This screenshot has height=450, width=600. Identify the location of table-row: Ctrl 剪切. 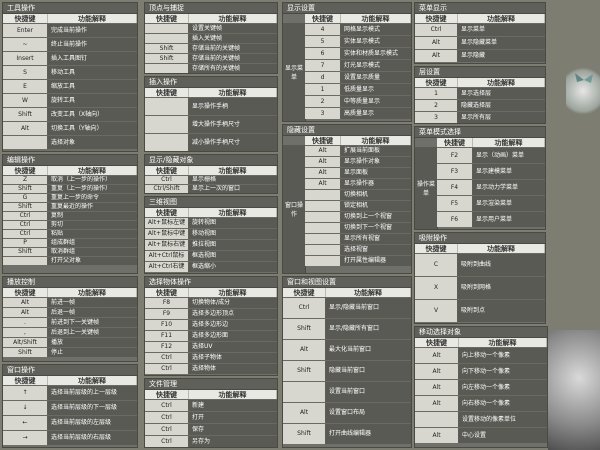
(70, 224).